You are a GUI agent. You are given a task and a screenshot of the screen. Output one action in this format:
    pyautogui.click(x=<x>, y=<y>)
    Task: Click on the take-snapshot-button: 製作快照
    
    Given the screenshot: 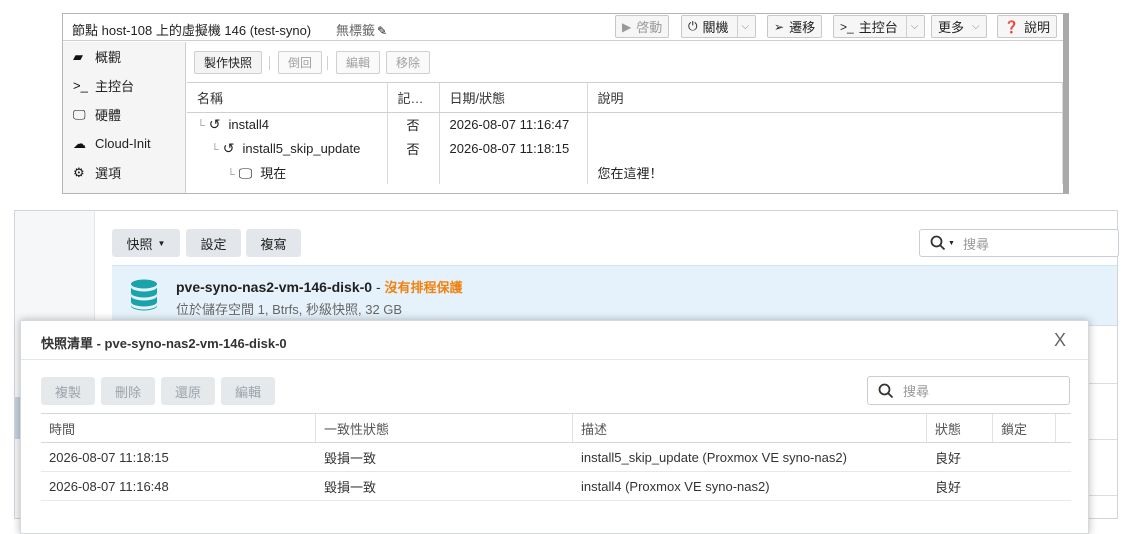 What is the action you would take?
    pyautogui.click(x=228, y=62)
    